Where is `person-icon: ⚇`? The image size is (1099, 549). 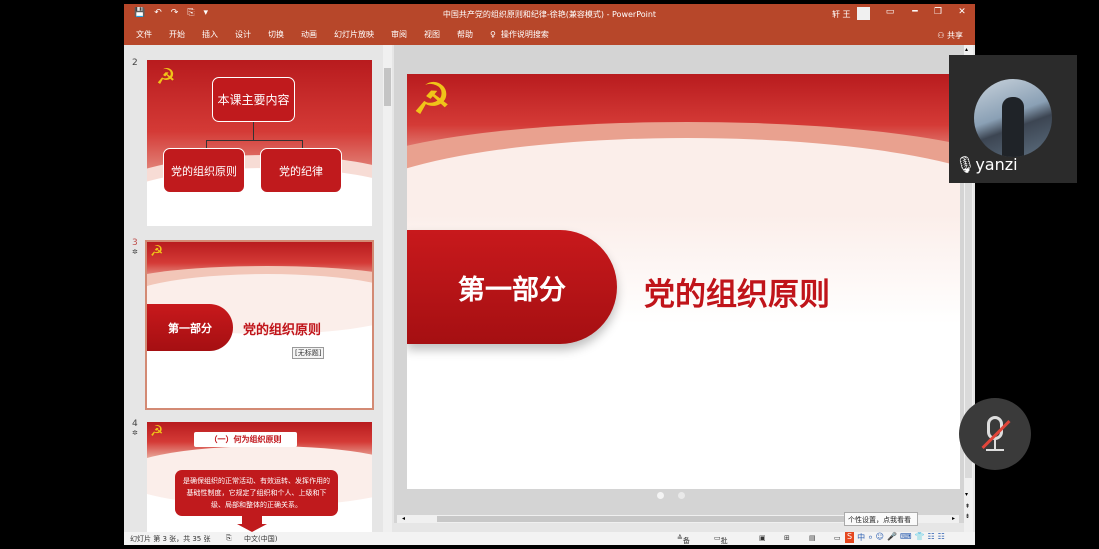
person-icon: ⚇ is located at coordinates (942, 35).